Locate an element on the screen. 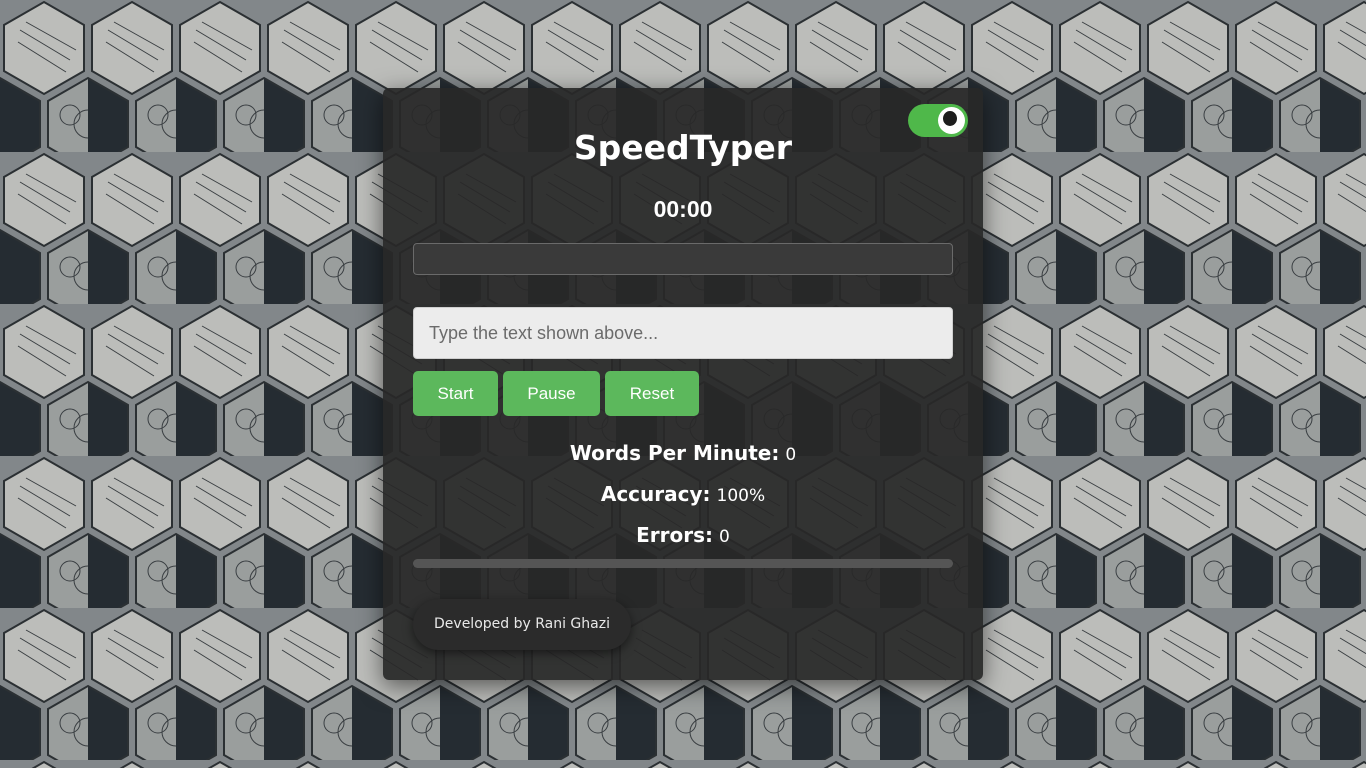 The height and width of the screenshot is (768, 1366). wpm-stat: Words Per Minute: 0 is located at coordinates (683, 454).